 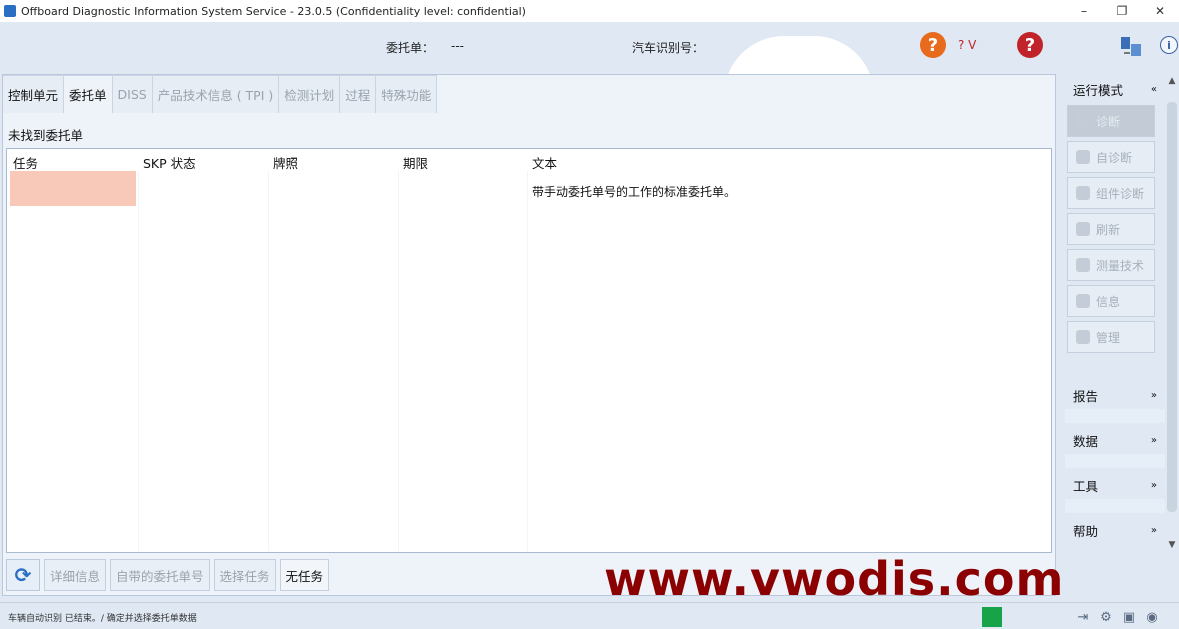 I want to click on sidebar-scrollbar: ▲ ▼, so click(x=1172, y=314).